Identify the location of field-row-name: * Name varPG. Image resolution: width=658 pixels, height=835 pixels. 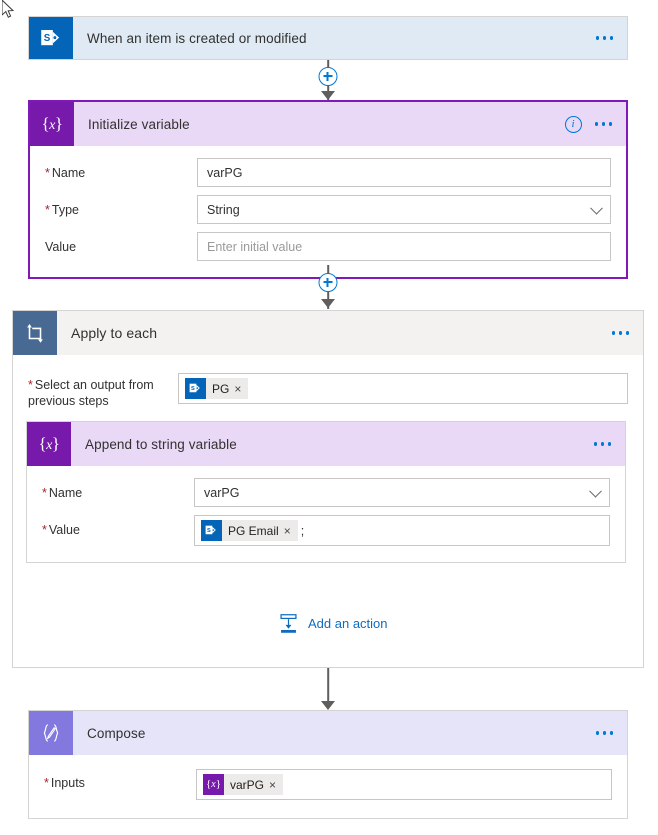
(328, 172).